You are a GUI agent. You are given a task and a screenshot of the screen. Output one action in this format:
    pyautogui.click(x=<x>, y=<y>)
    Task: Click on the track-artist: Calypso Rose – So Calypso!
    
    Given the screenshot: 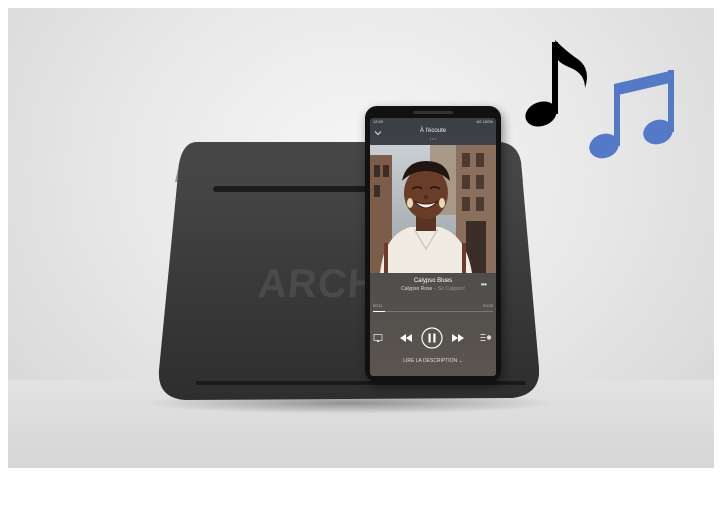 What is the action you would take?
    pyautogui.click(x=433, y=289)
    